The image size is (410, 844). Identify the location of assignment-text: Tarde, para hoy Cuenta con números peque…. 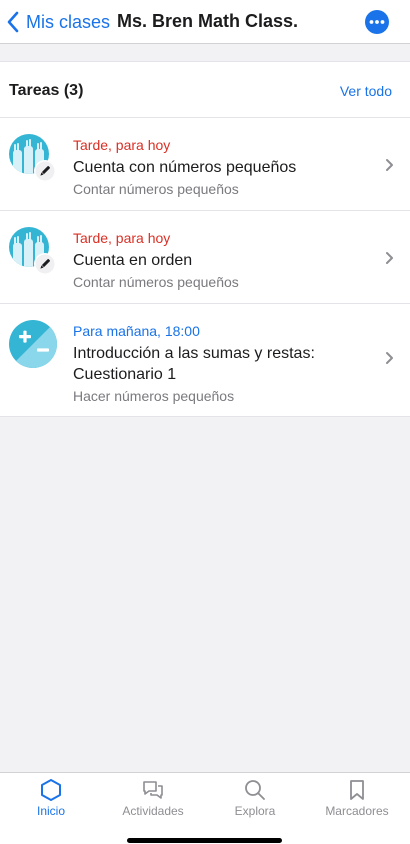
(223, 167).